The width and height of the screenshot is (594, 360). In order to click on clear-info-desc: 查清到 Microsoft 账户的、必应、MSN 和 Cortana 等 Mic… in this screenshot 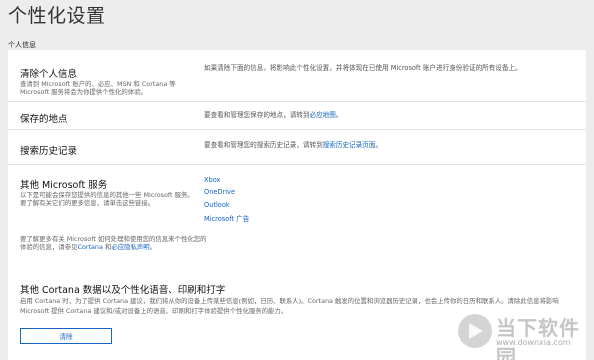, I will do `click(98, 88)`.